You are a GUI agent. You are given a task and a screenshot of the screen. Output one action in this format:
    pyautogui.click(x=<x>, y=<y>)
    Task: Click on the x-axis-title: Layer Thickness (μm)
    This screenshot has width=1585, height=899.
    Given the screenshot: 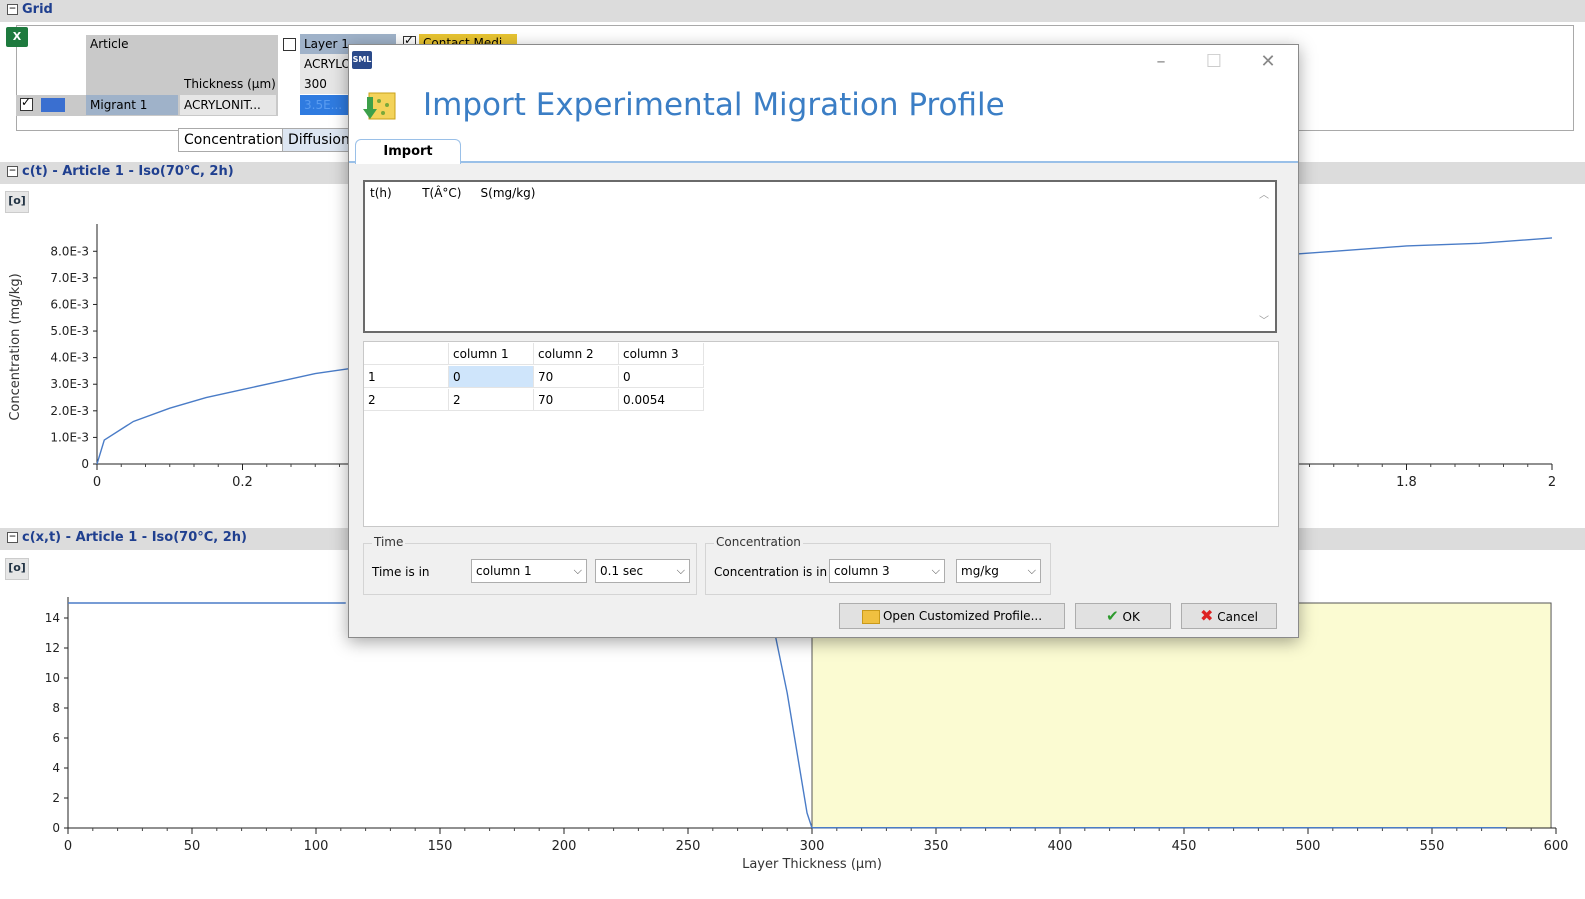 What is the action you would take?
    pyautogui.click(x=812, y=864)
    